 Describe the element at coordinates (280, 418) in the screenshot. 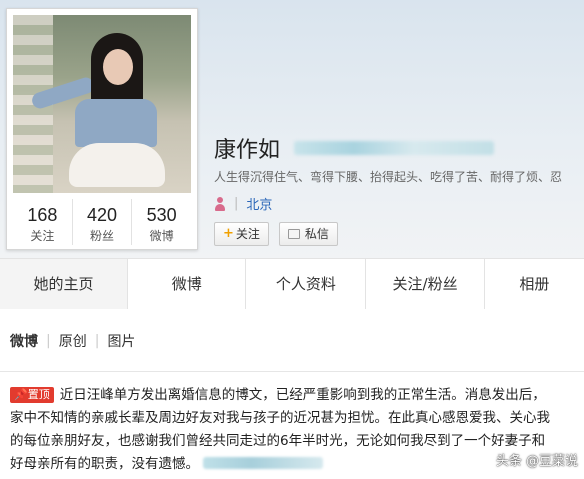

I see `post-line: 家中不知情的亲戚长辈及周边好友对我与孩子的近况甚为担忧。在此真心感恩爱我、关心我` at that location.